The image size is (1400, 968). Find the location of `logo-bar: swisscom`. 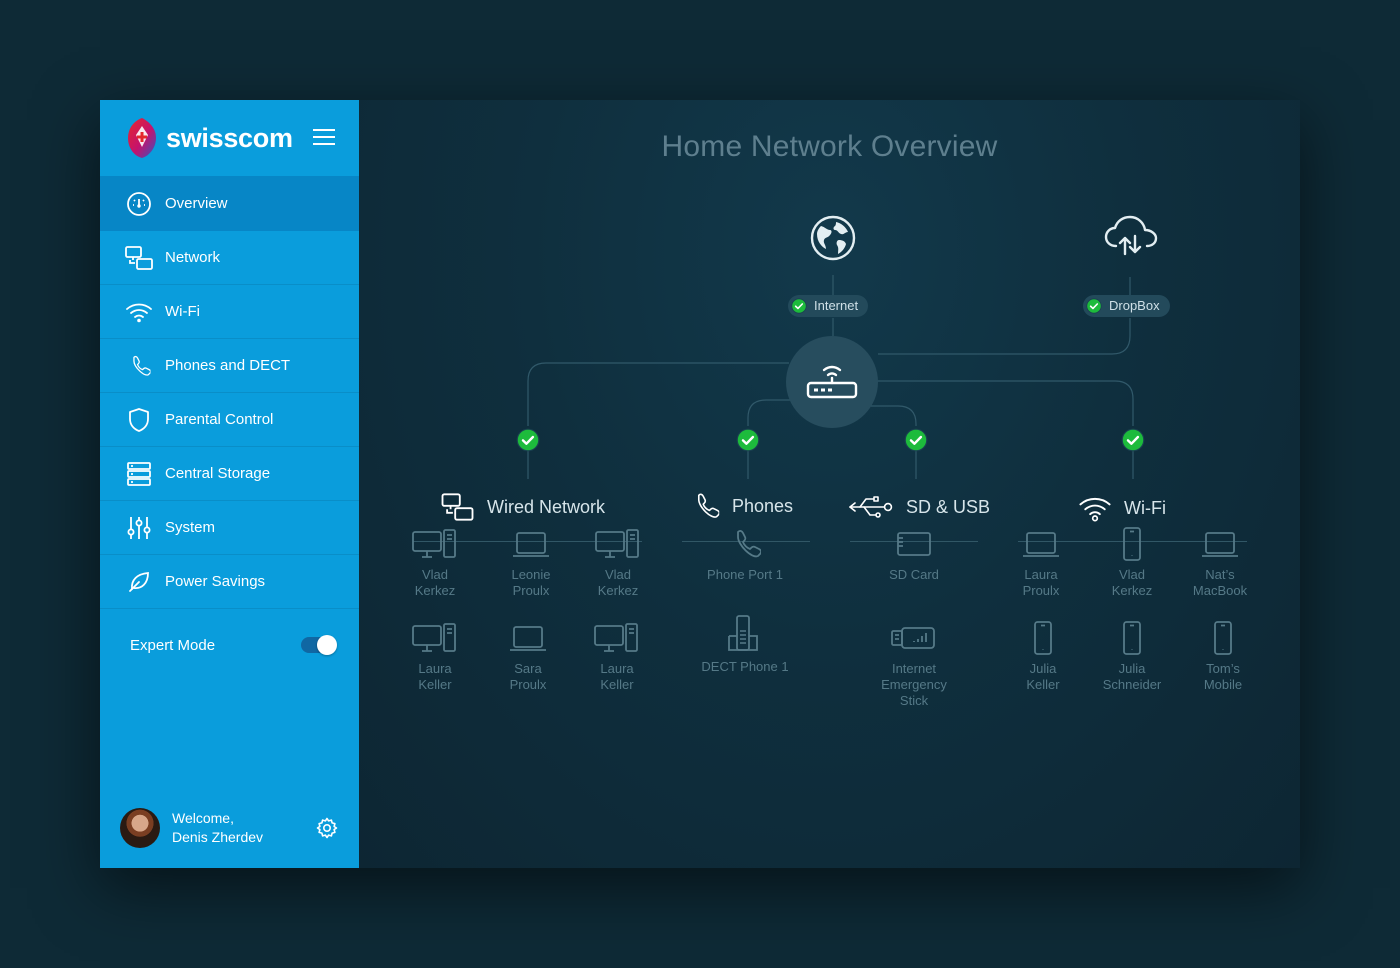

logo-bar: swisscom is located at coordinates (229, 138).